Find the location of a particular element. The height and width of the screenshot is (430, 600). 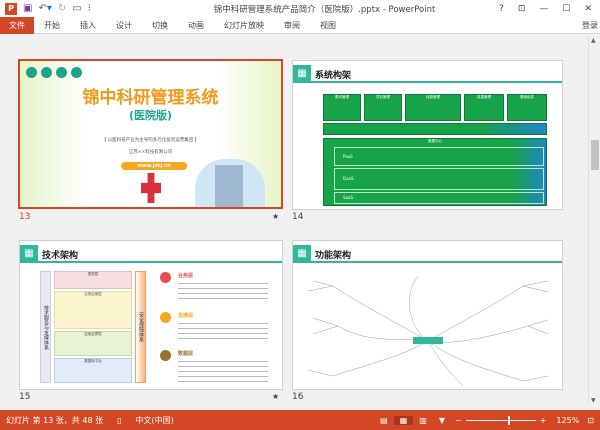

business-layer-icon is located at coordinates (165, 277).